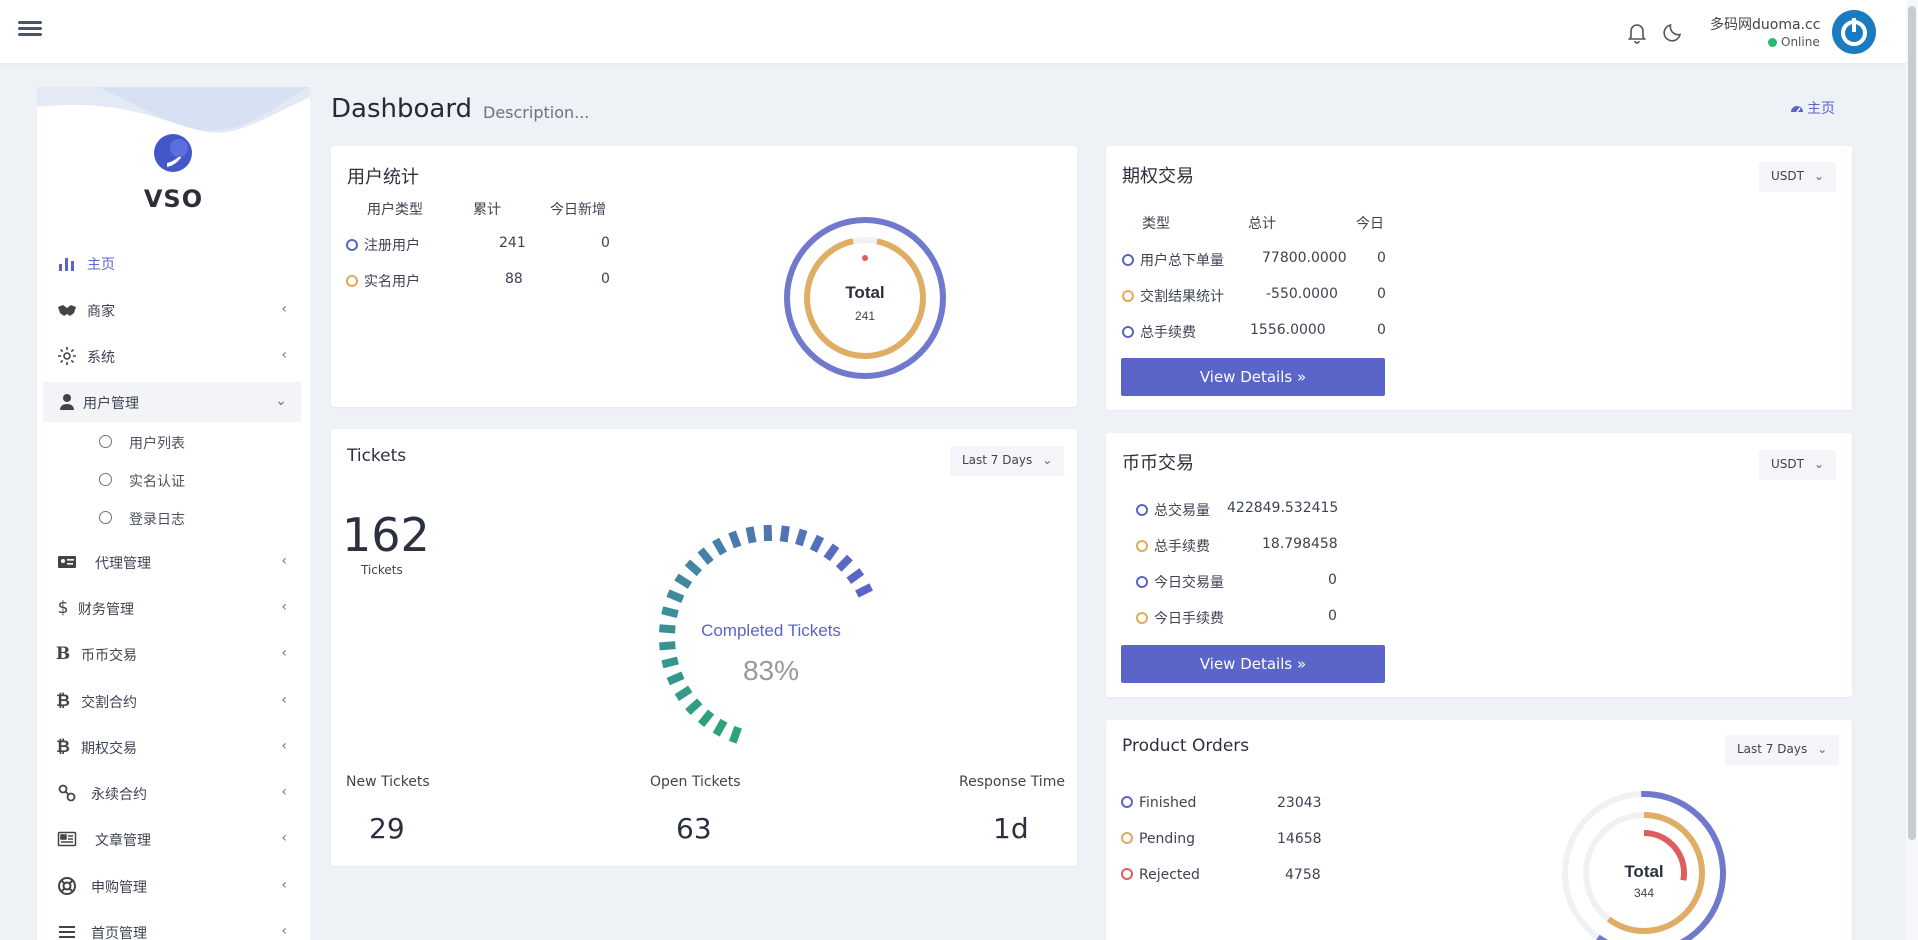 Image resolution: width=1918 pixels, height=940 pixels. I want to click on row-total: 77800.0000, so click(1304, 258).